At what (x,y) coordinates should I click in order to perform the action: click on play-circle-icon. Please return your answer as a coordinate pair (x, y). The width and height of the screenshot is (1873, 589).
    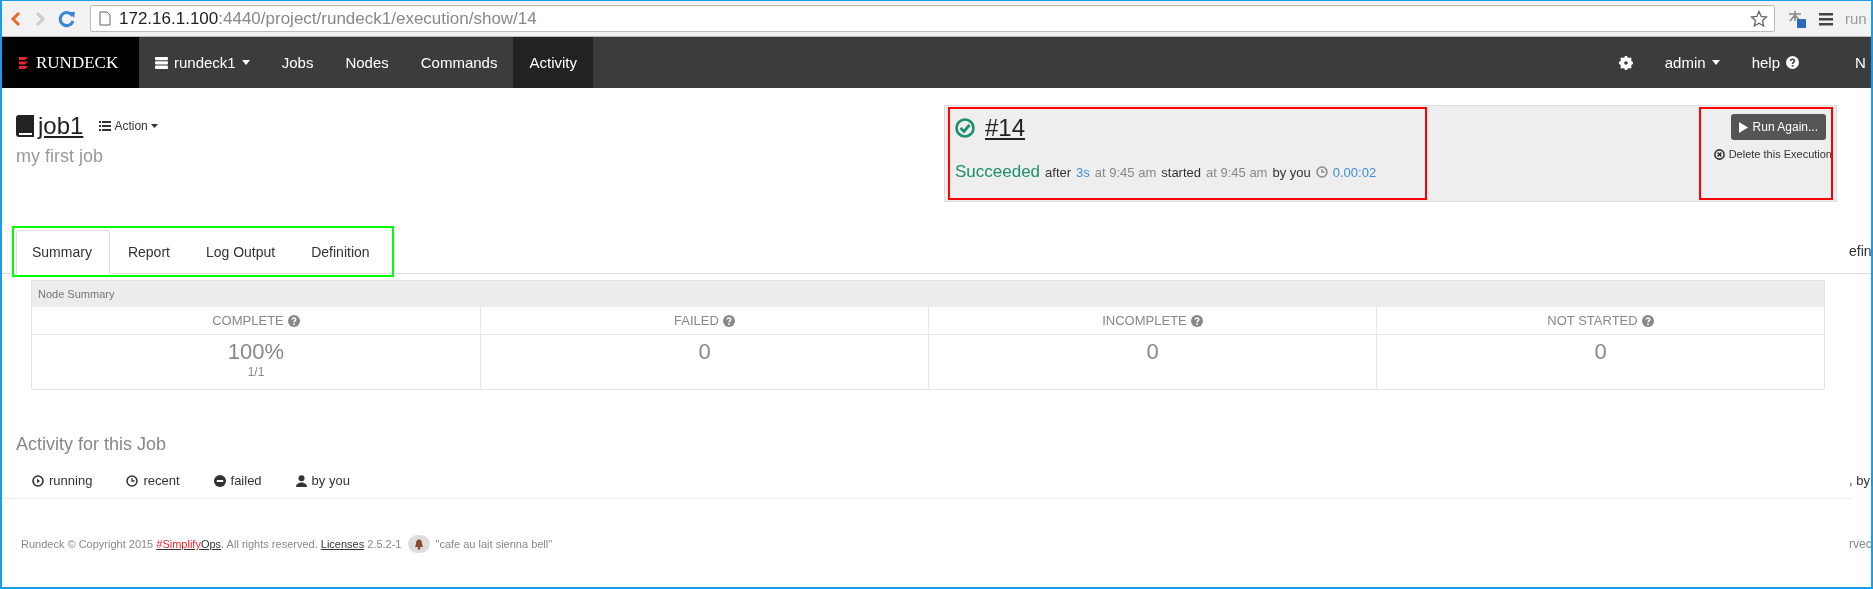
    Looking at the image, I should click on (38, 480).